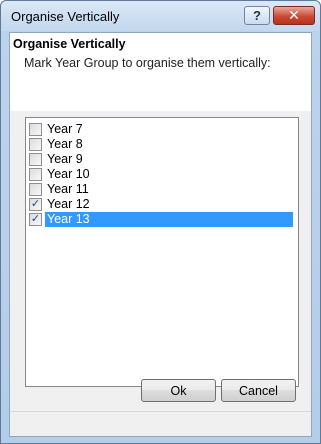 The image size is (321, 444). Describe the element at coordinates (162, 189) in the screenshot. I see `list-item: Year 11` at that location.